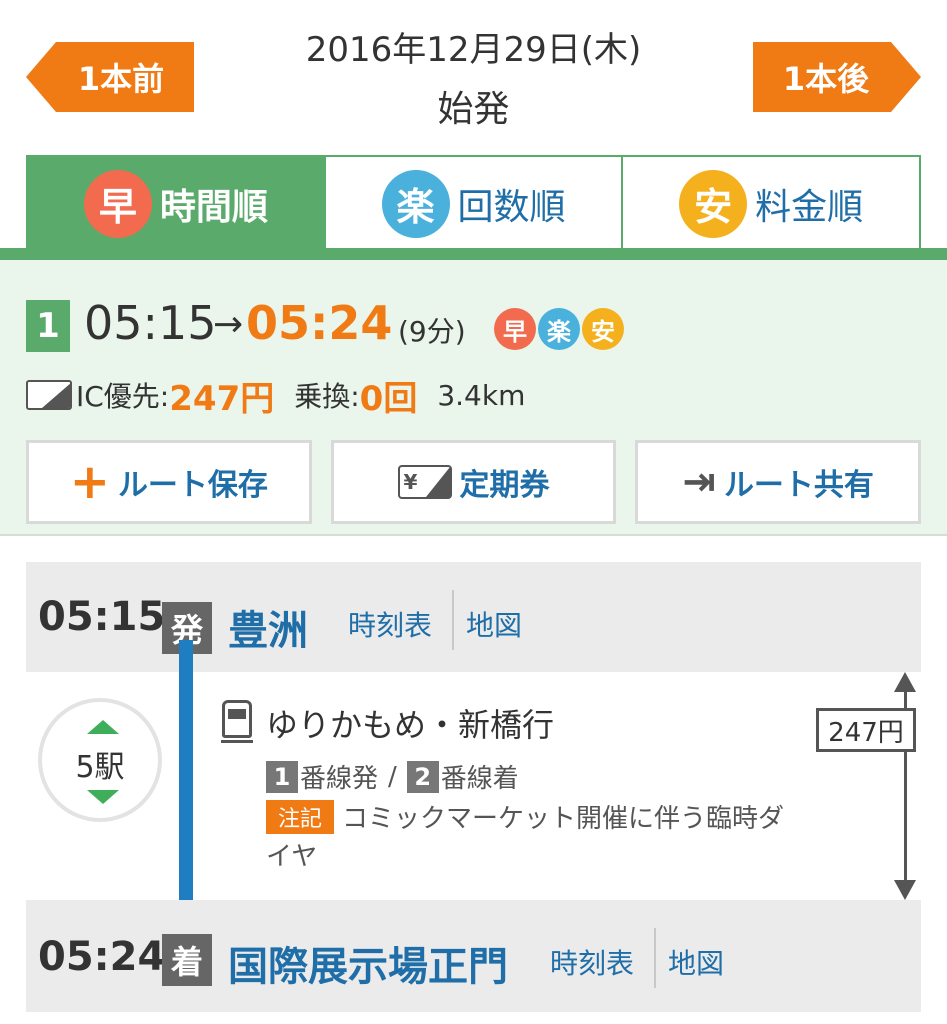 This screenshot has height=1024, width=947. What do you see at coordinates (187, 960) in the screenshot?
I see `arrival-mark: 着` at bounding box center [187, 960].